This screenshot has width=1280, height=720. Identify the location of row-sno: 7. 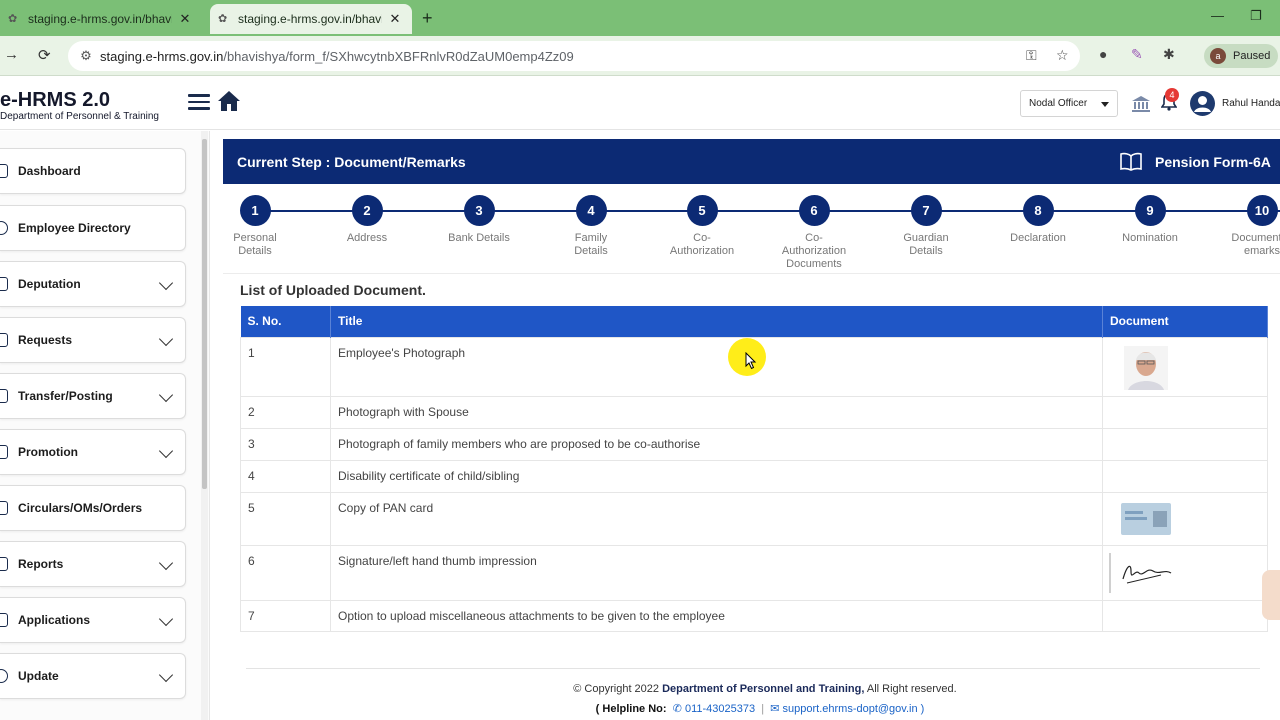
(285, 615).